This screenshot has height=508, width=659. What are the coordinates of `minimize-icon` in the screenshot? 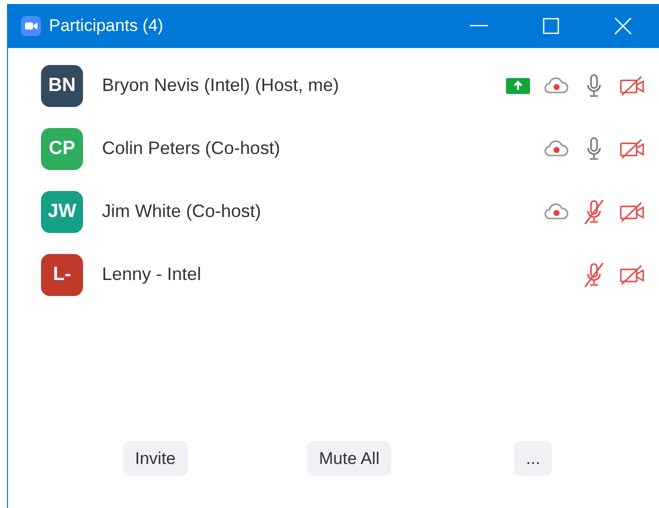 It's located at (479, 26).